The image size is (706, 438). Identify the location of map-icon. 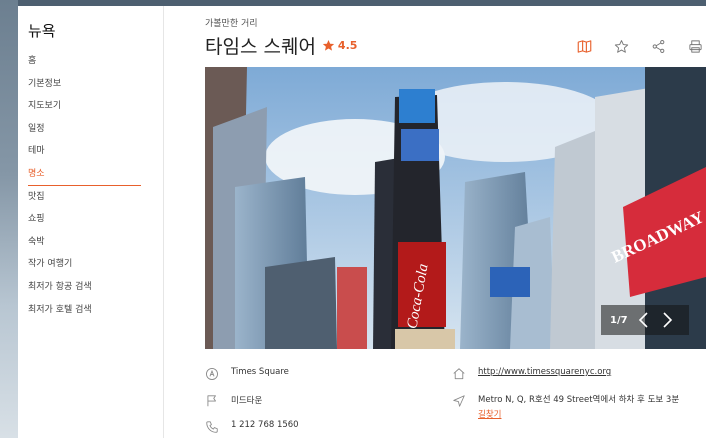
(584, 46).